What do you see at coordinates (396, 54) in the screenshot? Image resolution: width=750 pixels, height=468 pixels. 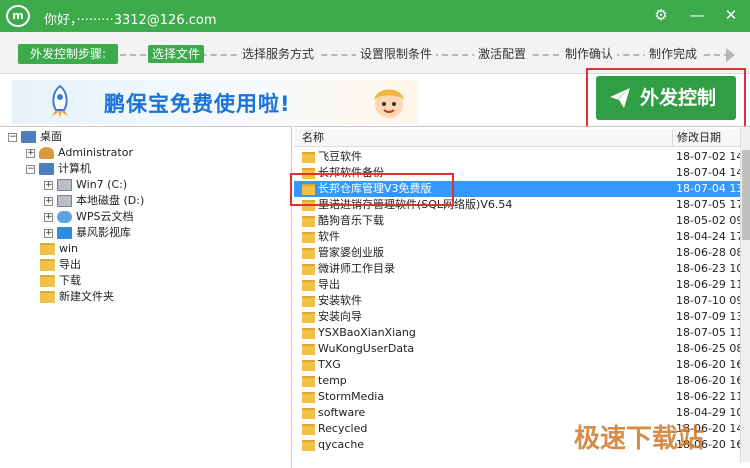 I see `step-restrictions: 设置限制条件` at bounding box center [396, 54].